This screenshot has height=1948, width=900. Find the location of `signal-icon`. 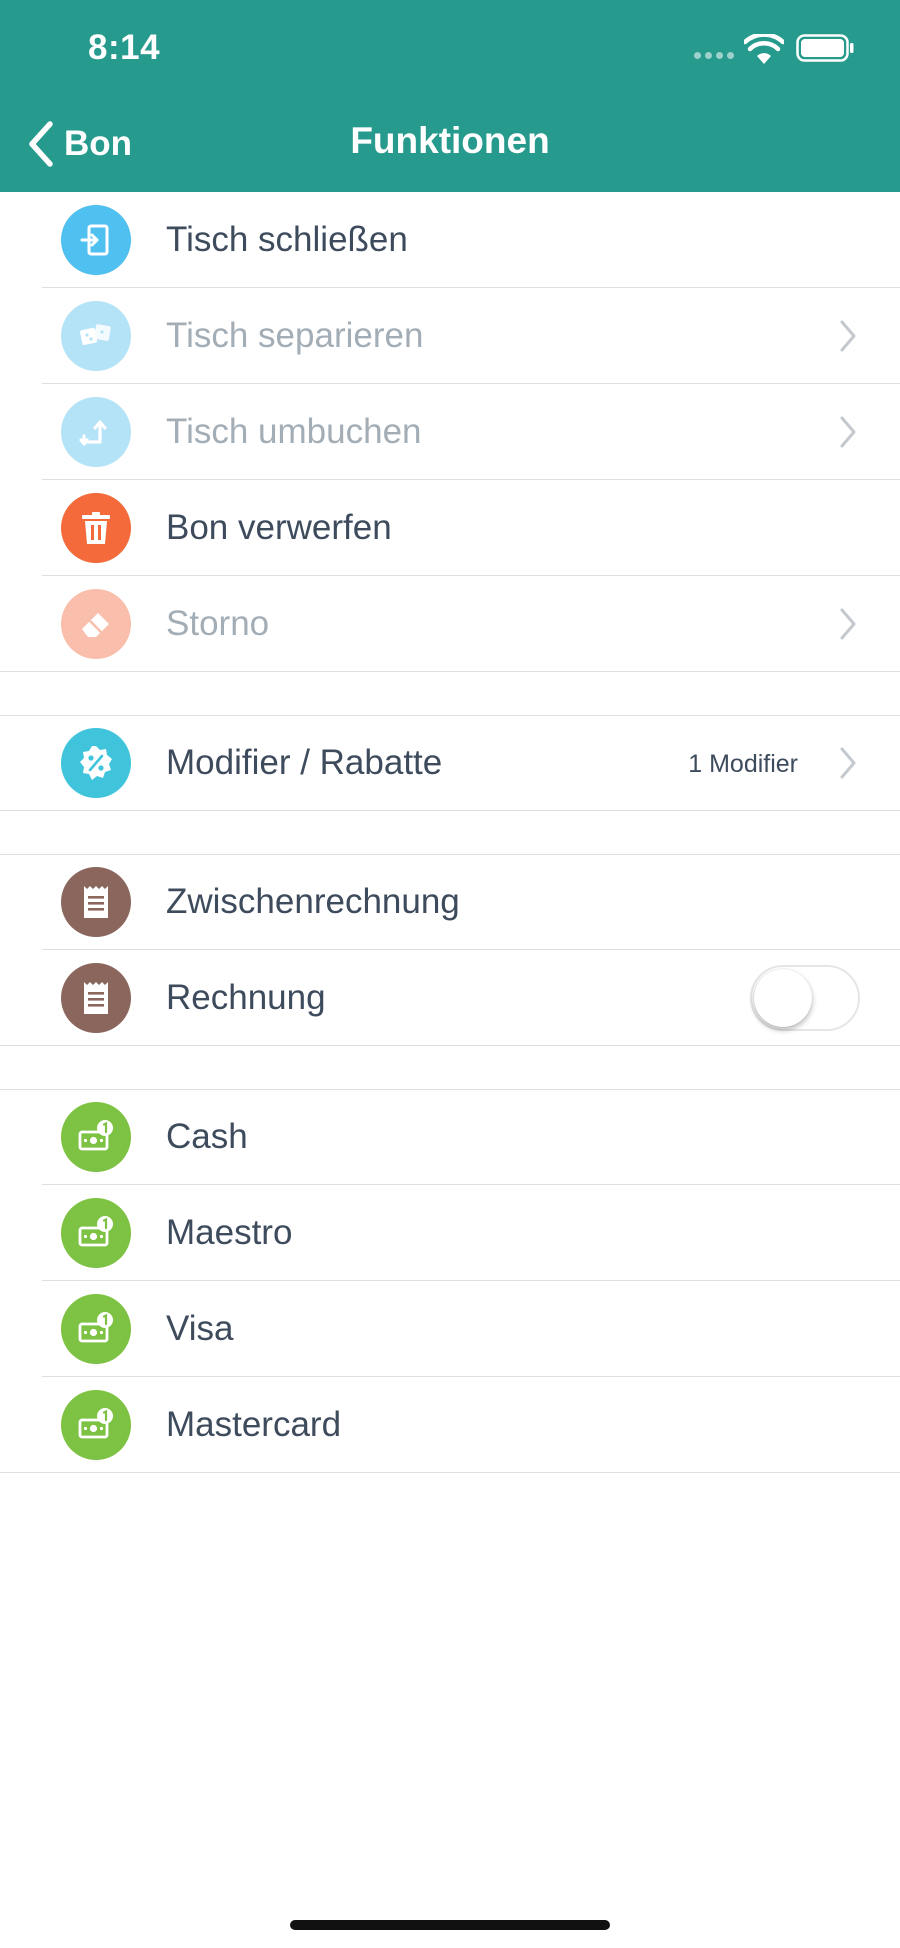

signal-icon is located at coordinates (715, 56).